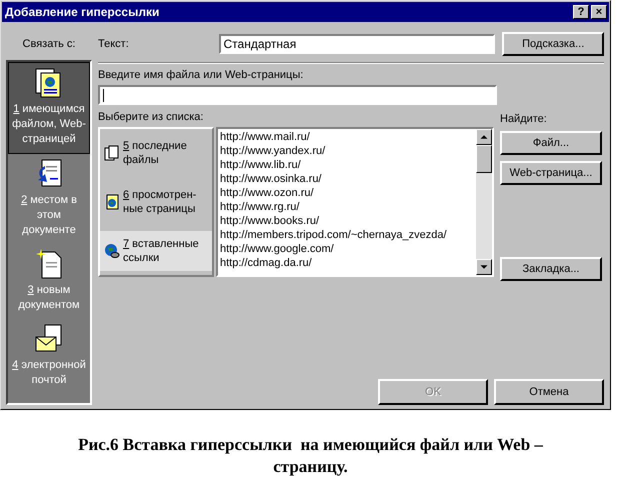  Describe the element at coordinates (484, 267) in the screenshot. I see `scroll-down-button` at that location.